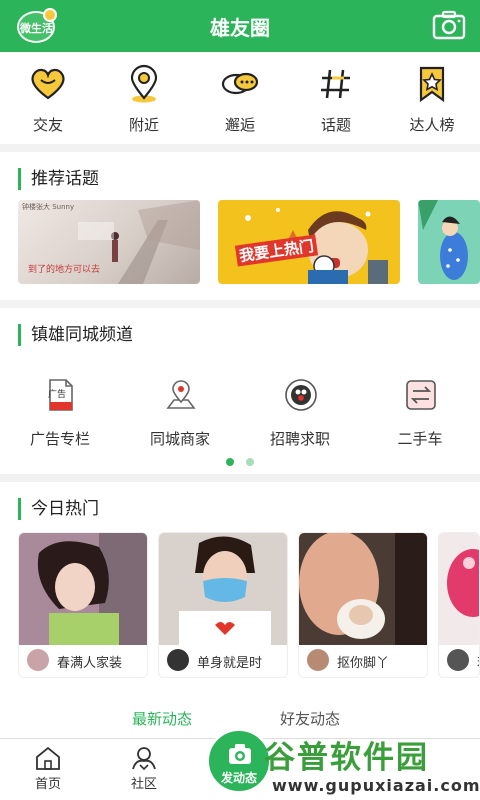 The height and width of the screenshot is (800, 480). I want to click on bottom-nav-home: 首页, so click(48, 769).